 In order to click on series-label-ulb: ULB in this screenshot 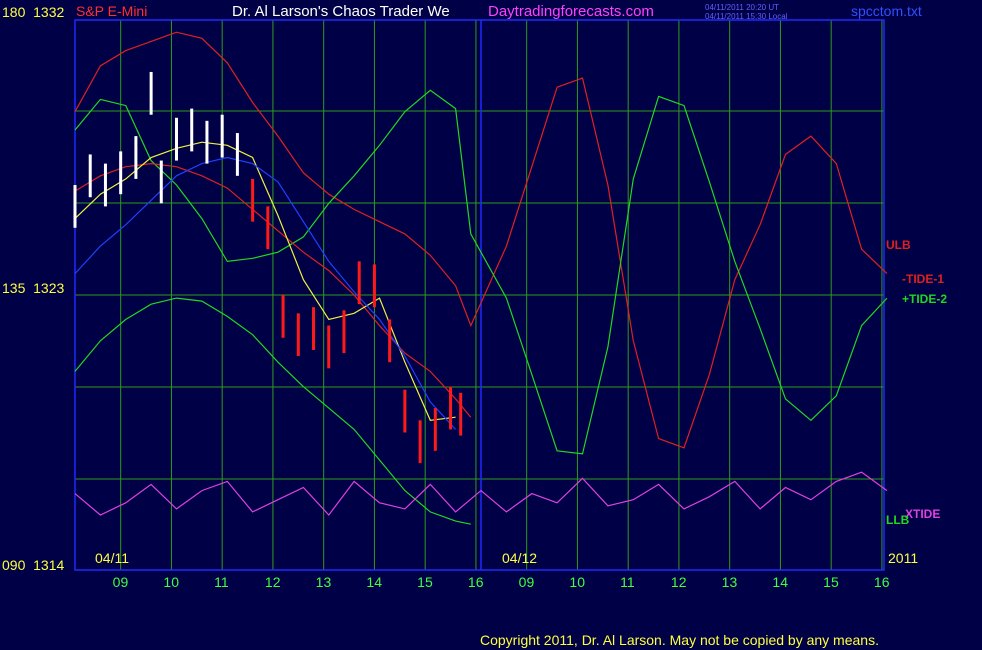, I will do `click(898, 245)`.